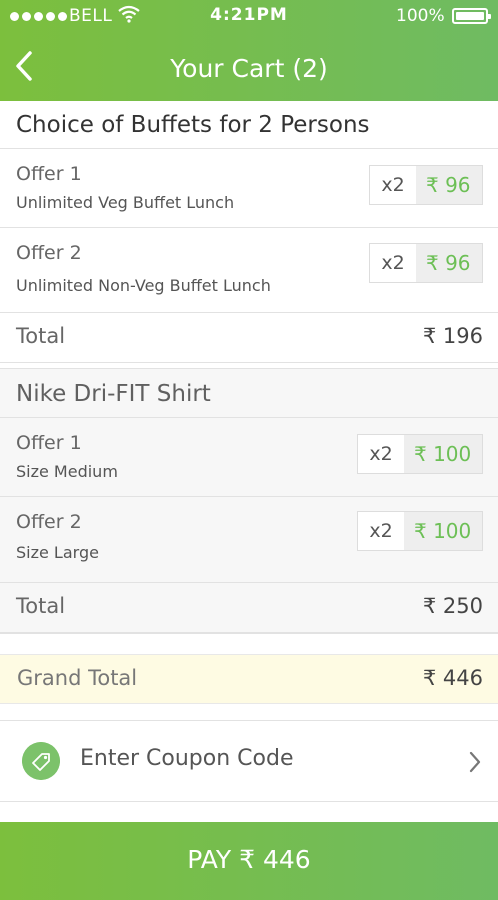 This screenshot has width=498, height=900. I want to click on section-divider, so click(249, 643).